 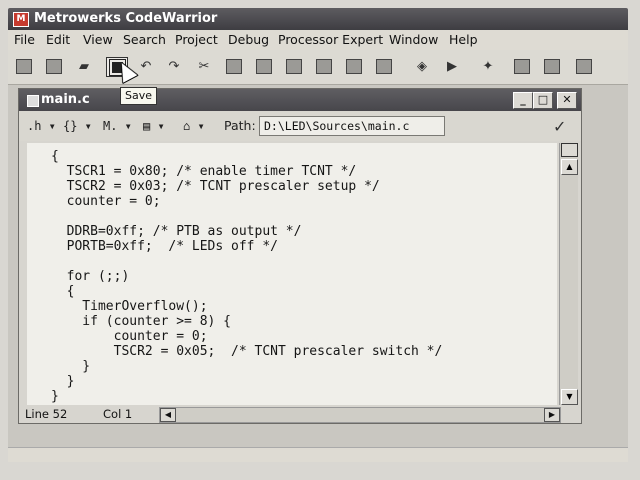 I want to click on main-toolbar: ▰ ↶ ↷ ✂ ◈ ▶ ✦, so click(x=318, y=67).